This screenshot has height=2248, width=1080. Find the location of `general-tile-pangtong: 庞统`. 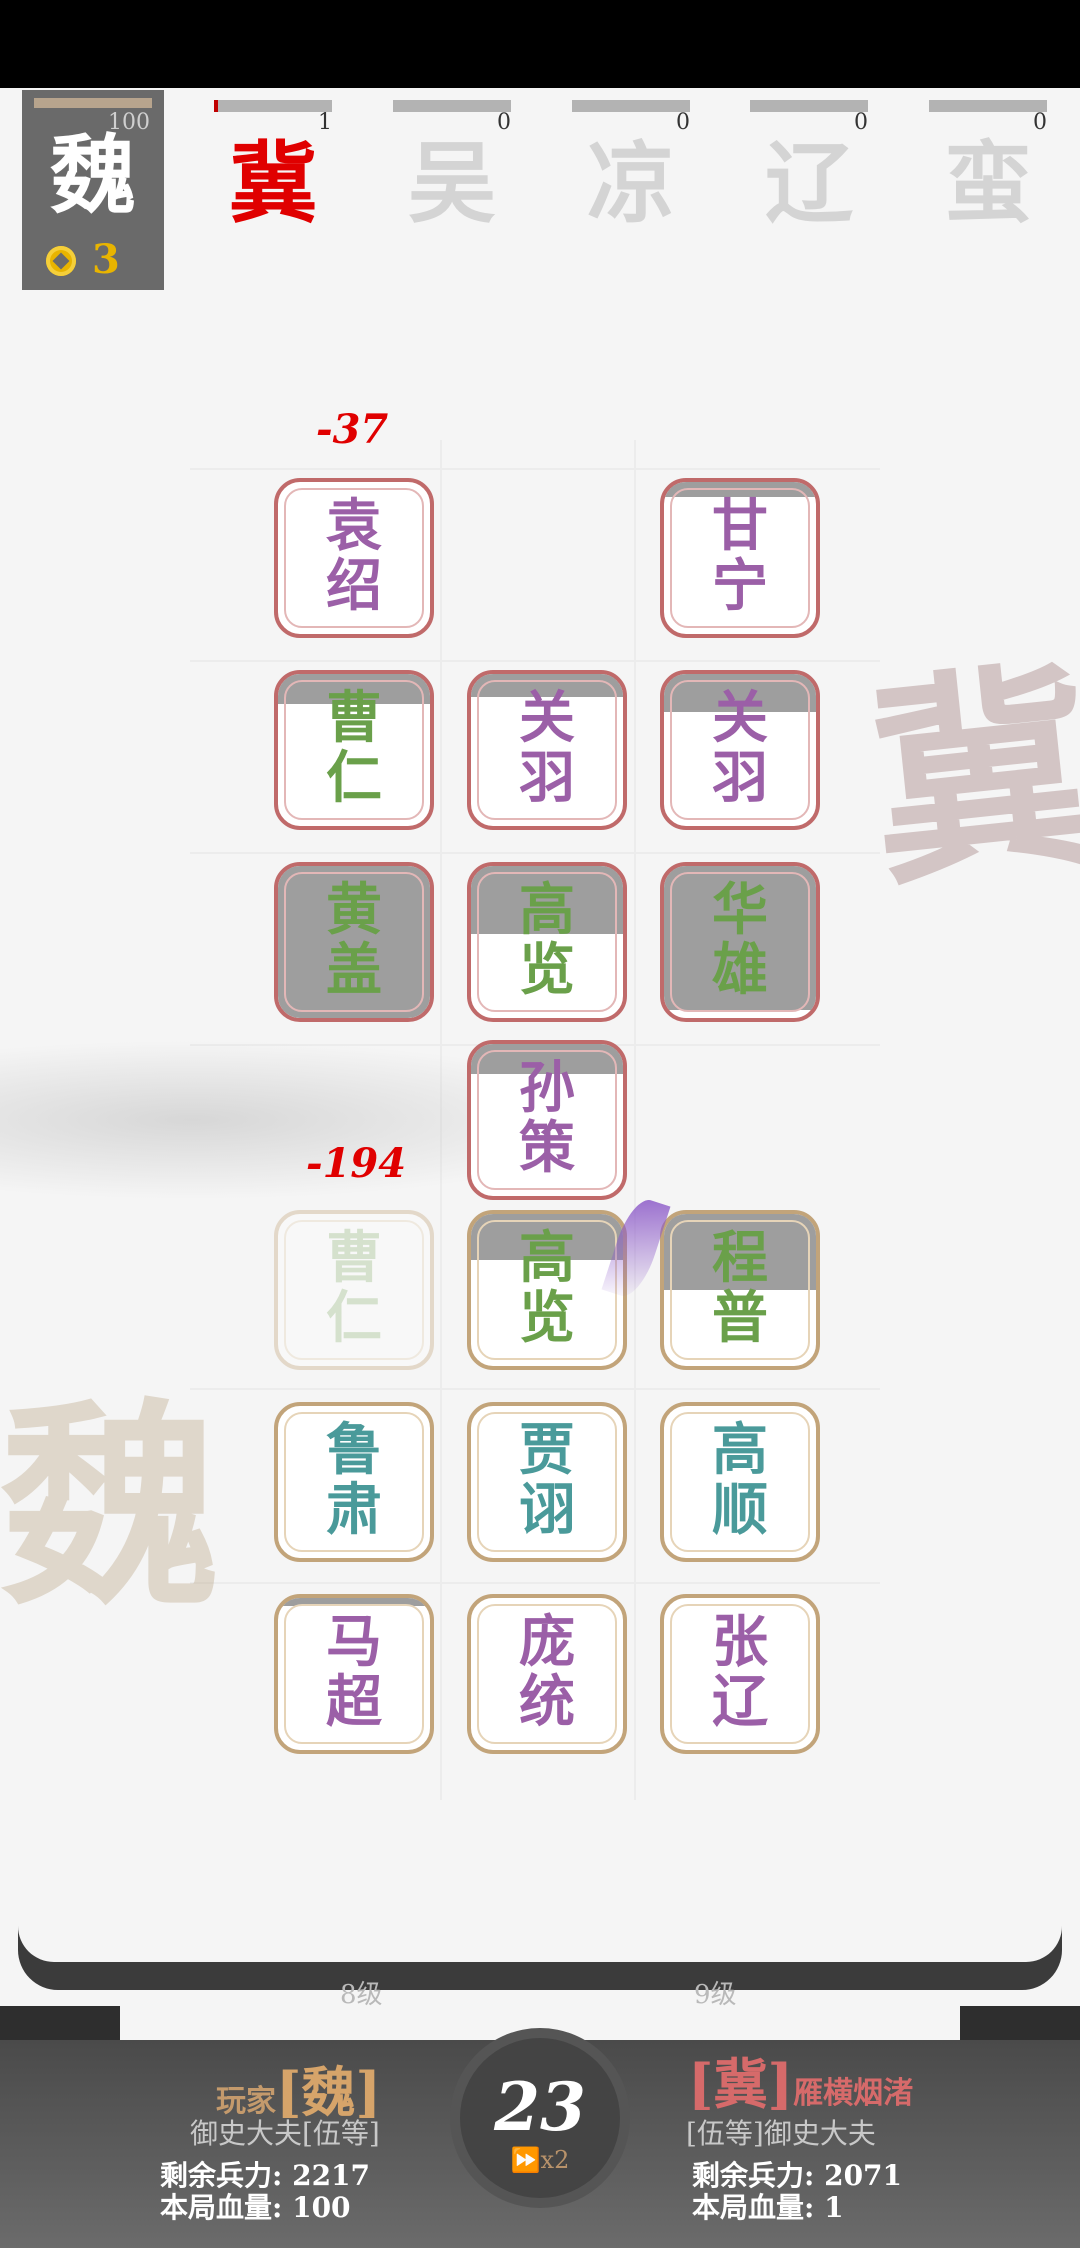

general-tile-pangtong: 庞统 is located at coordinates (547, 1674).